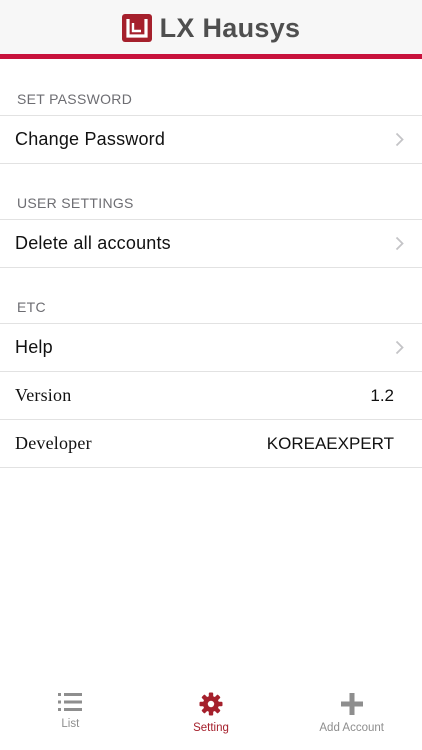 The image size is (422, 750). I want to click on app-header: LX Hausys, so click(211, 27).